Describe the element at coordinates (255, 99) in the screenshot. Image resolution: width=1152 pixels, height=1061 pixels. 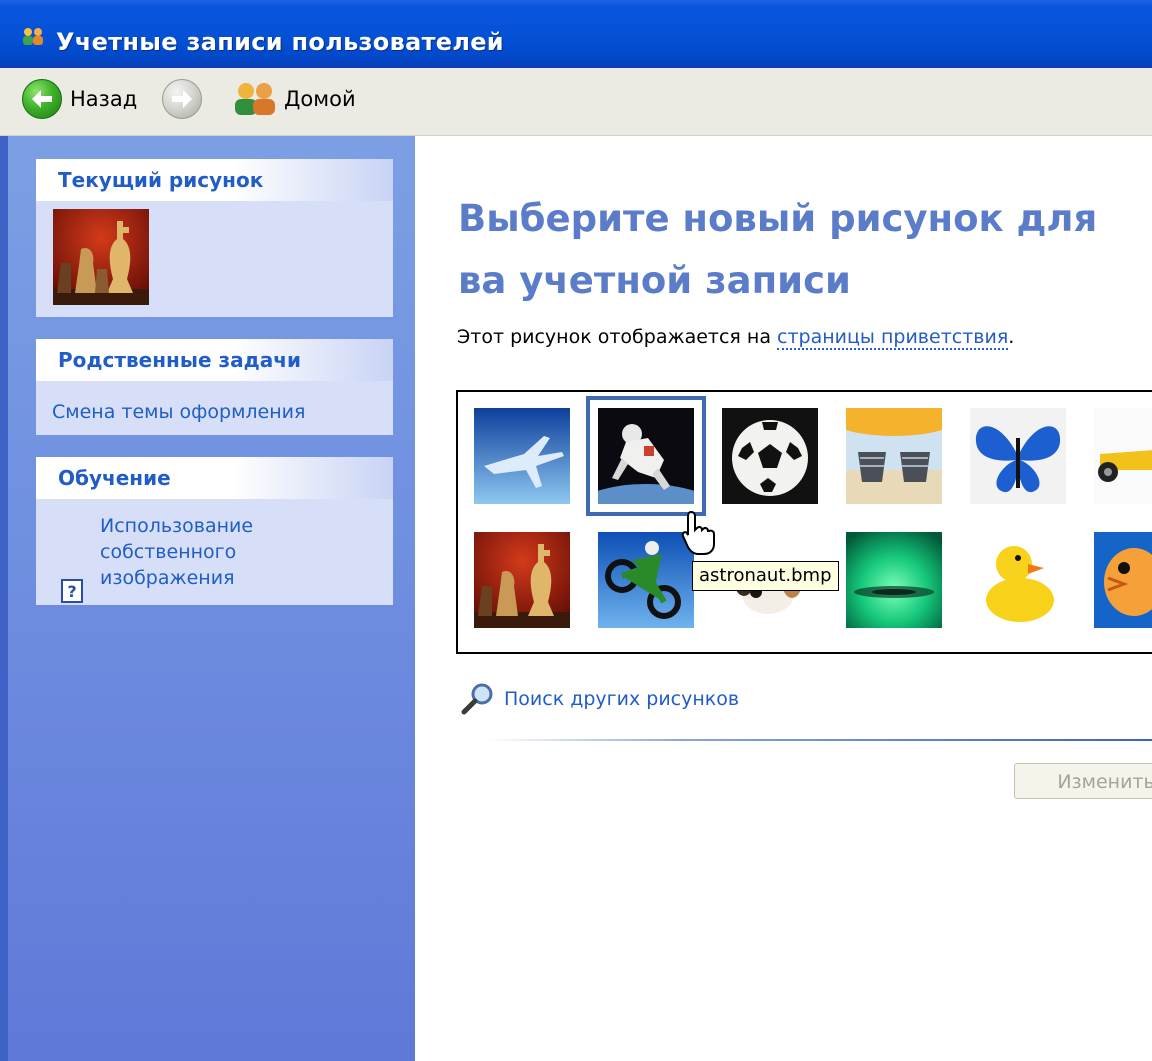
I see `users-home-icon` at that location.